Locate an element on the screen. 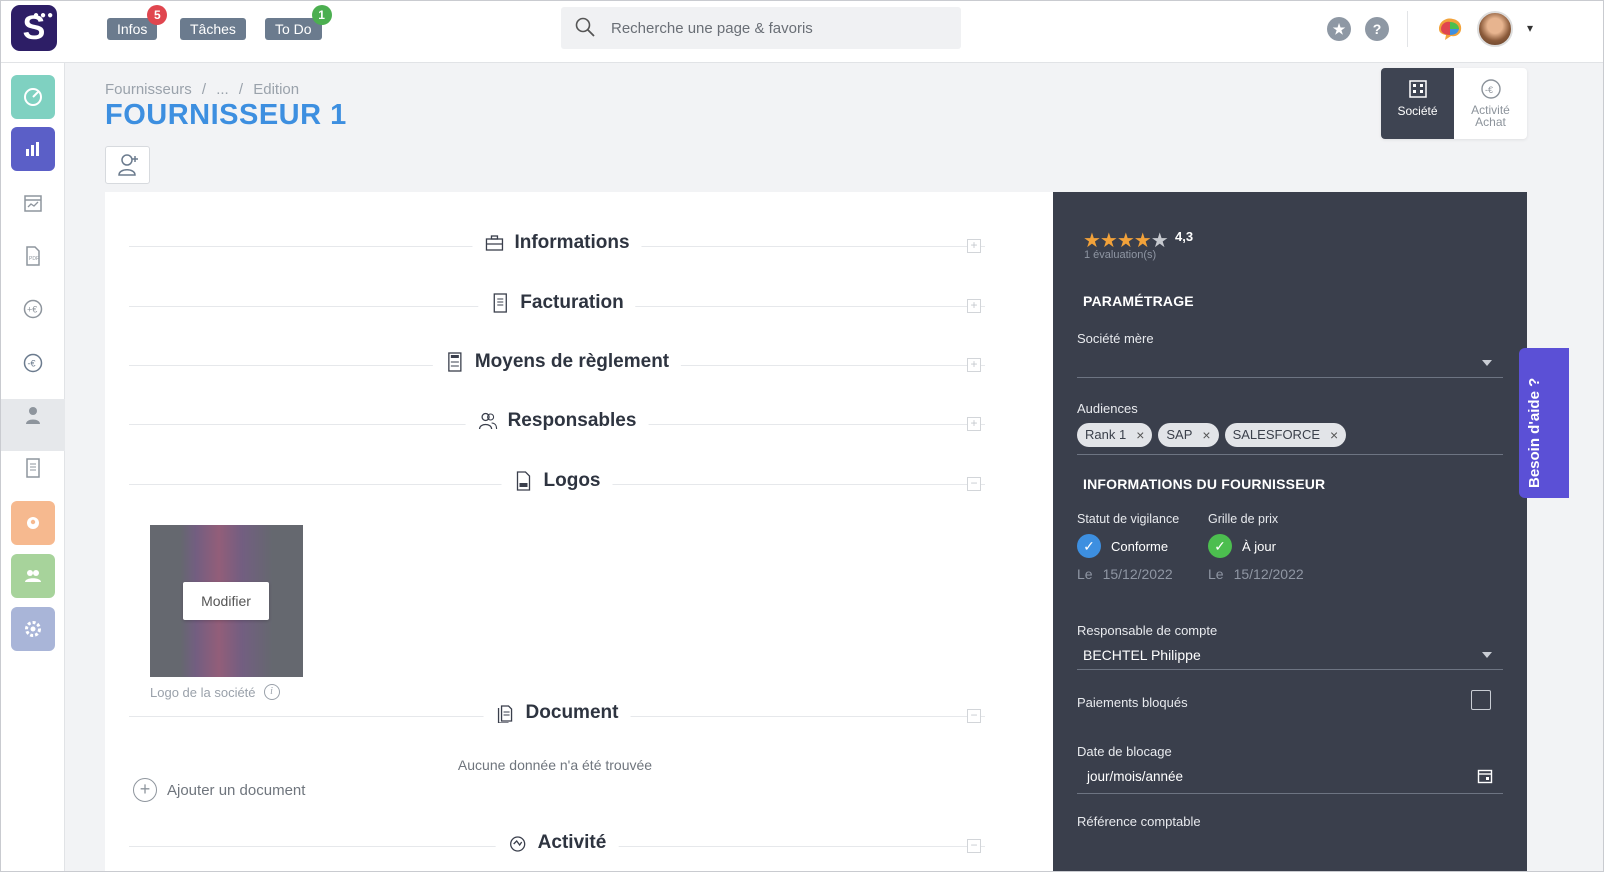 The image size is (1604, 872). sidebar-item-contacts is located at coordinates (33, 415).